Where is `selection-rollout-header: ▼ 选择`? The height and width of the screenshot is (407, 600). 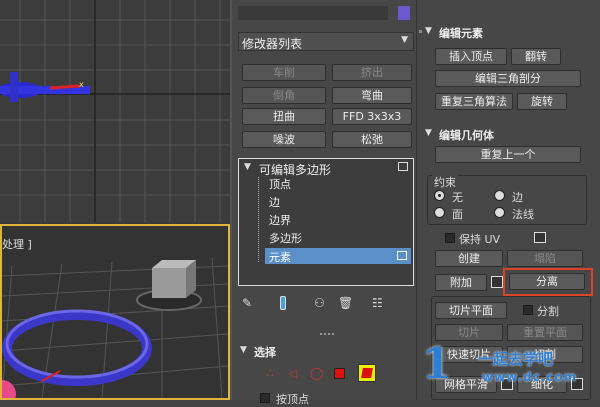
selection-rollout-header: ▼ 选择 is located at coordinates (326, 351).